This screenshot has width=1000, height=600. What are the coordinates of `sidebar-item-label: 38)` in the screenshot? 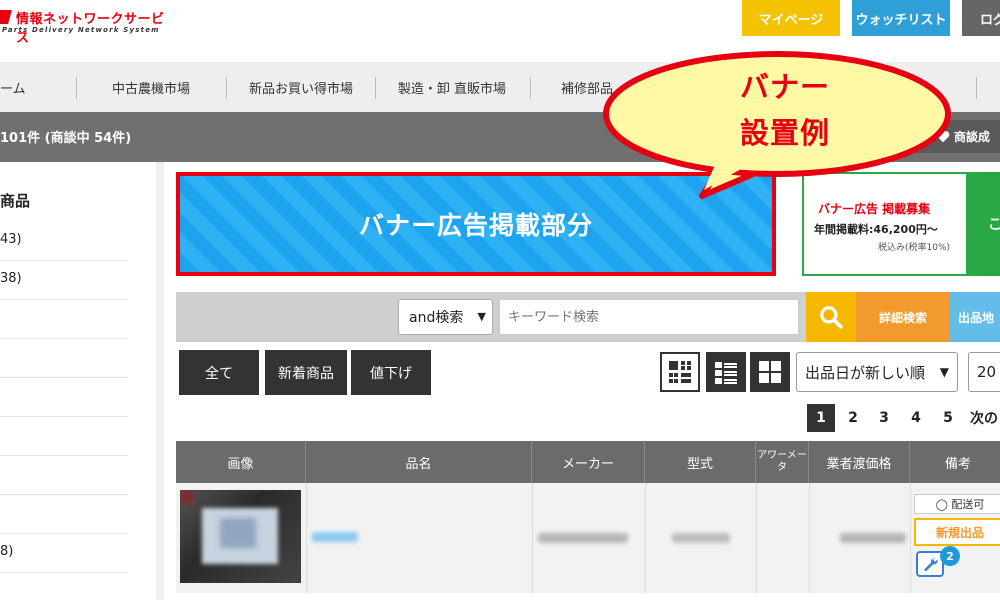 It's located at (11, 278).